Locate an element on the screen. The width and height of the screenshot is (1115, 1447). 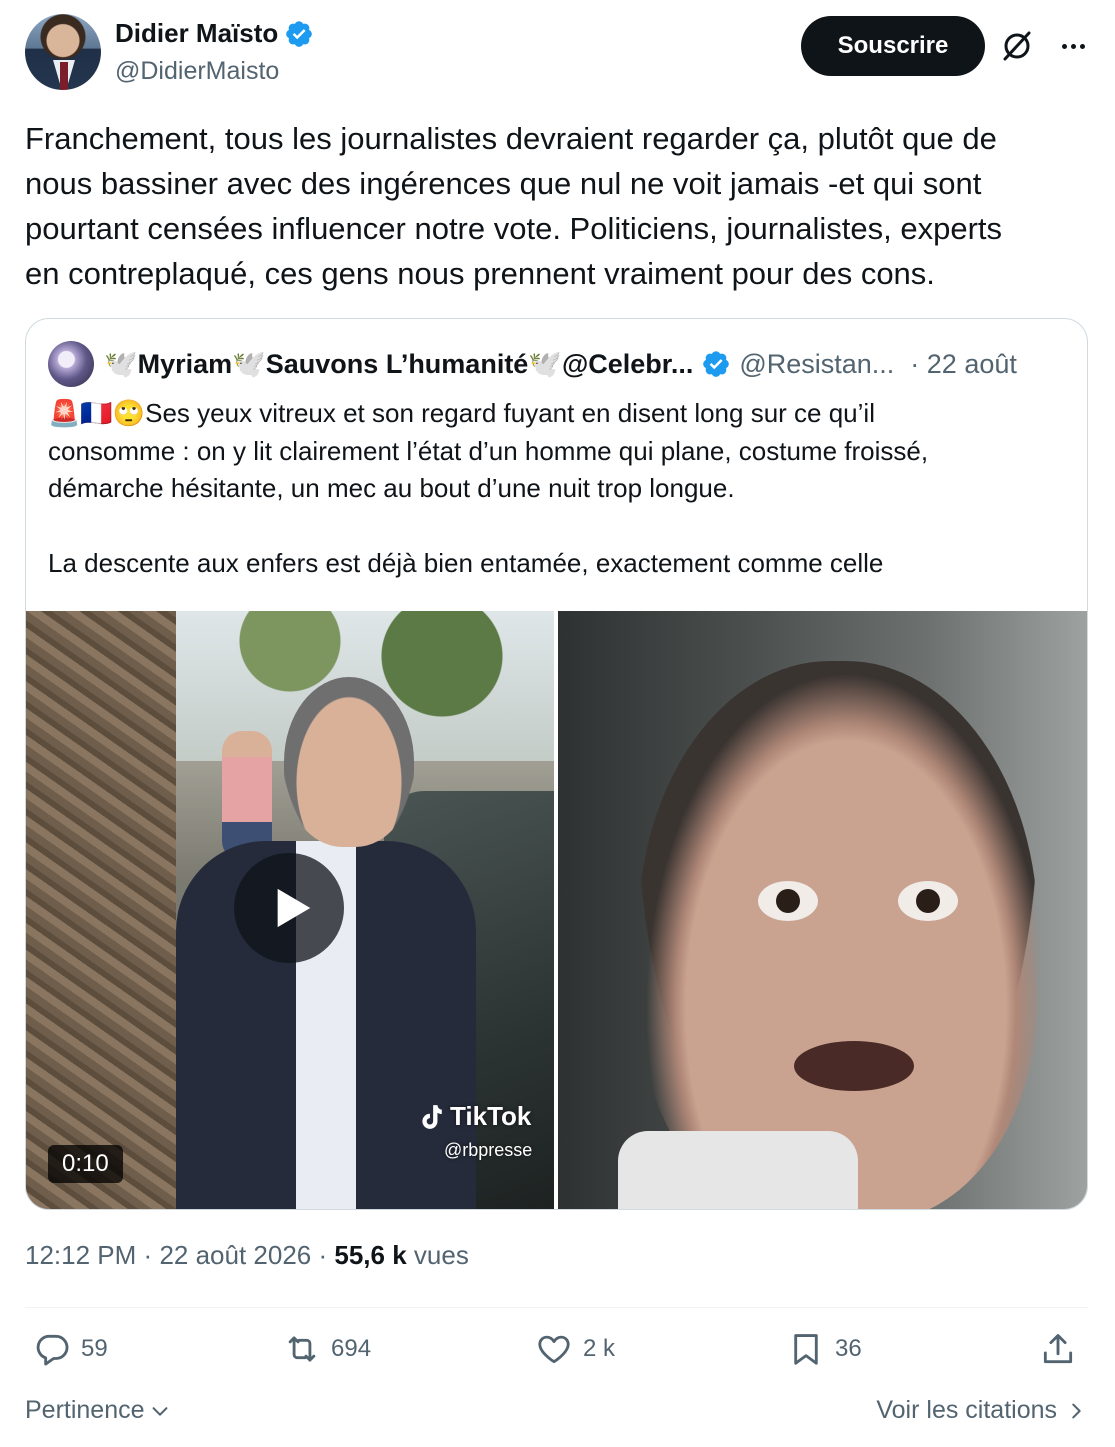
tiktok-logo: TikTok is located at coordinates (475, 1116).